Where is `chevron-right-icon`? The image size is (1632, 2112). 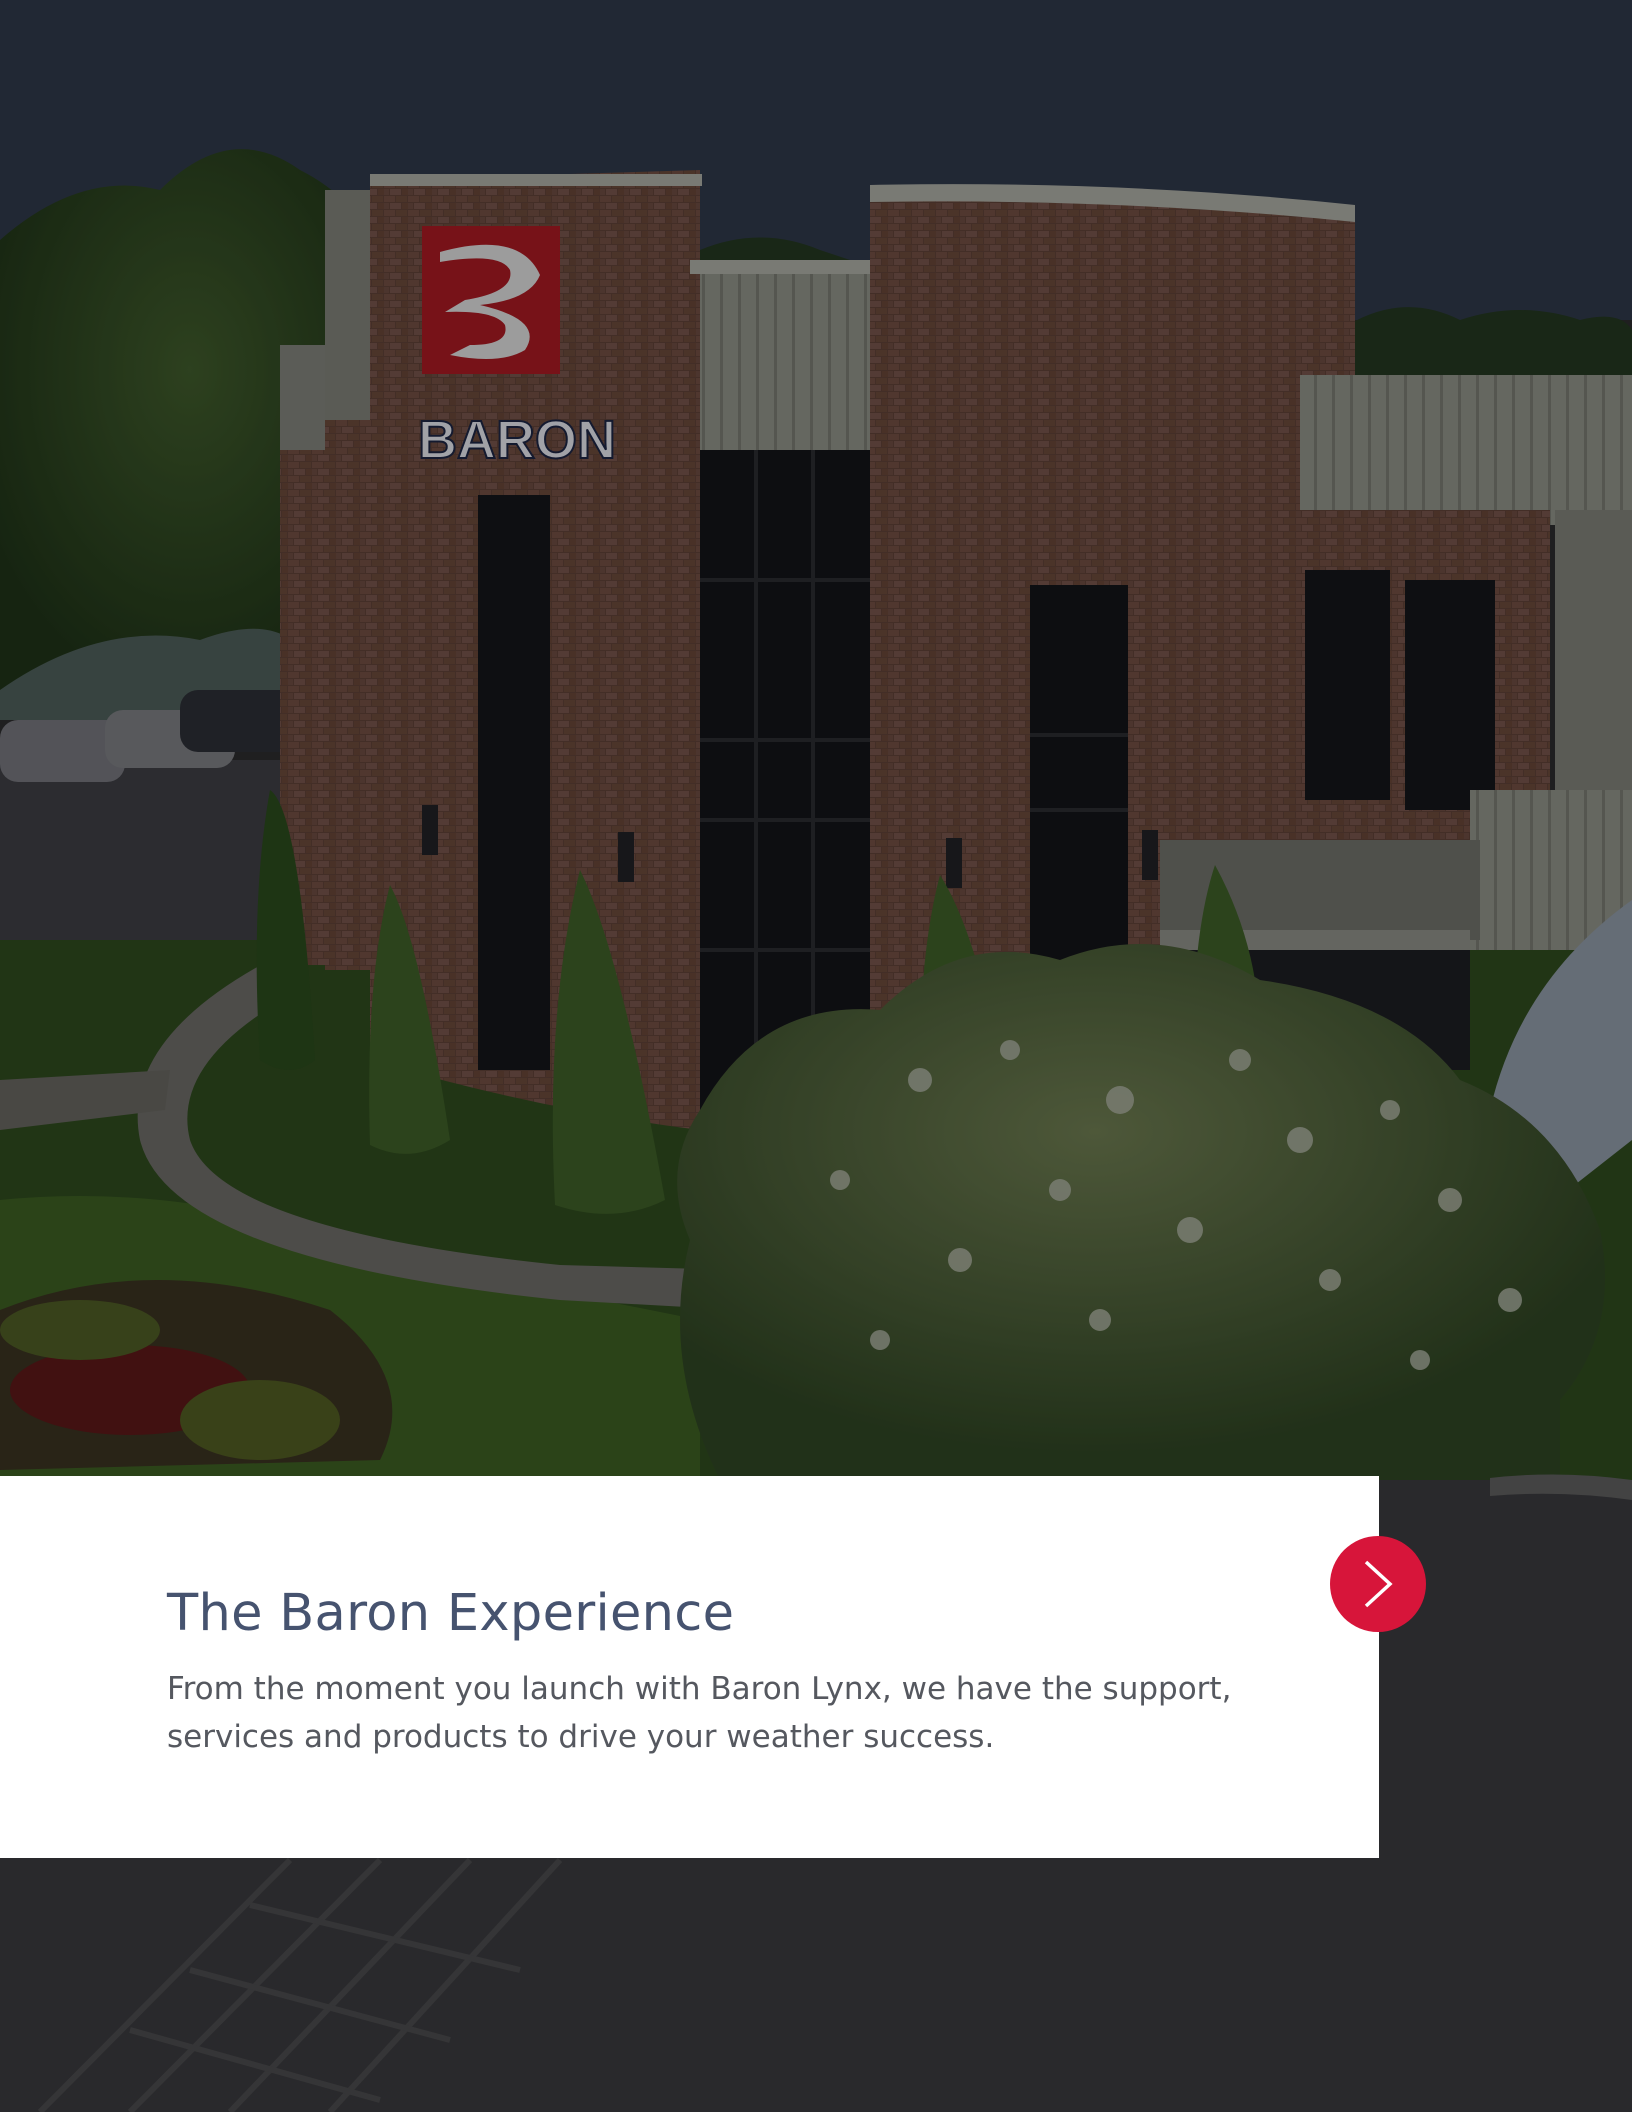 chevron-right-icon is located at coordinates (1378, 1584).